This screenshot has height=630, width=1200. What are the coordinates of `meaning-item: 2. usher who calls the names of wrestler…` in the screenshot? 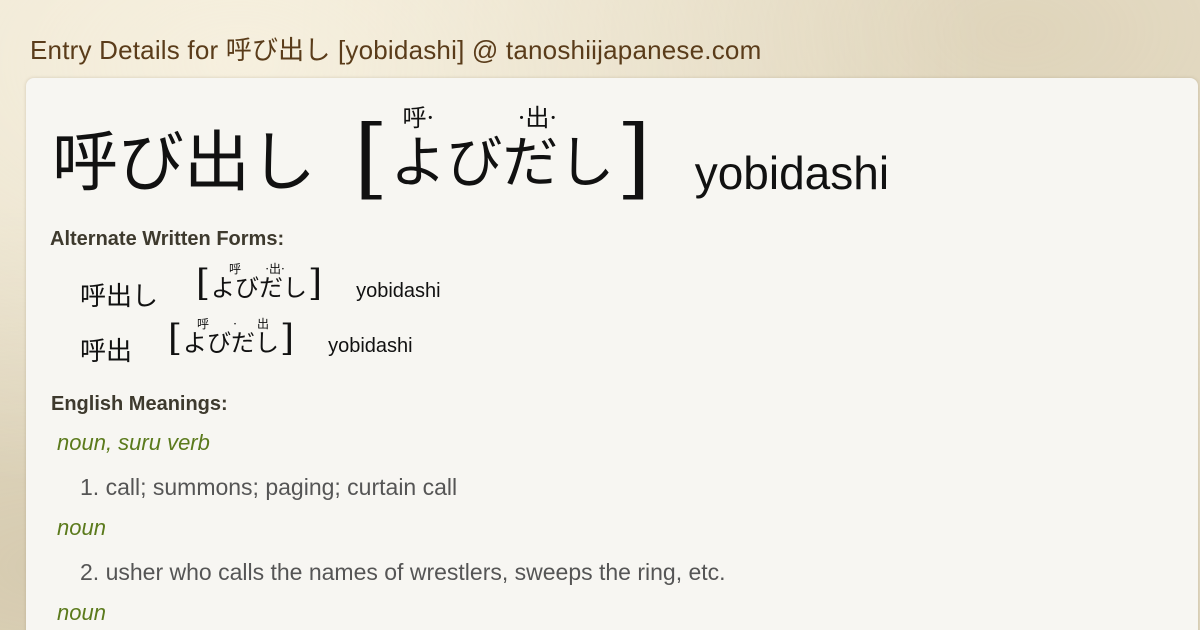 It's located at (403, 572).